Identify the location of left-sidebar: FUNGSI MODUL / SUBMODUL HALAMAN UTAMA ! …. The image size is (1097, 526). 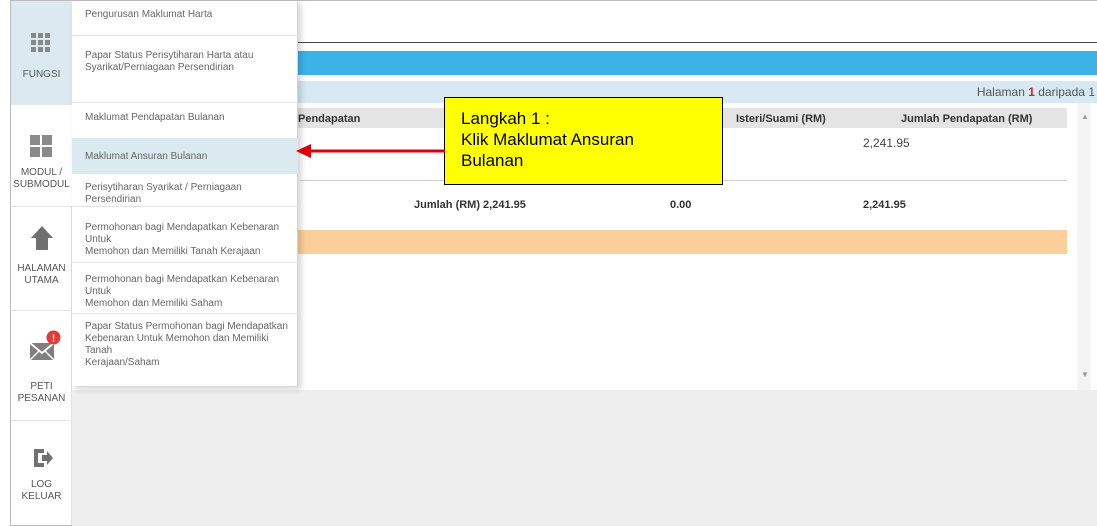
(41, 263).